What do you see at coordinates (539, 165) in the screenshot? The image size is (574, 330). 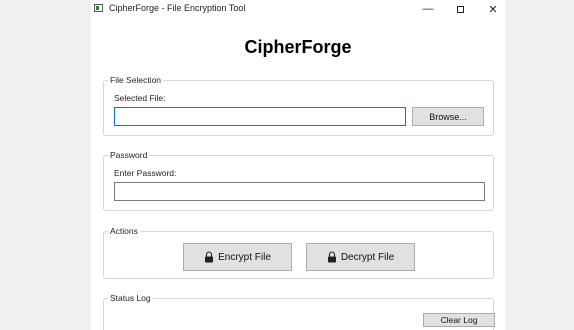 I see `desktop-background-right` at bounding box center [539, 165].